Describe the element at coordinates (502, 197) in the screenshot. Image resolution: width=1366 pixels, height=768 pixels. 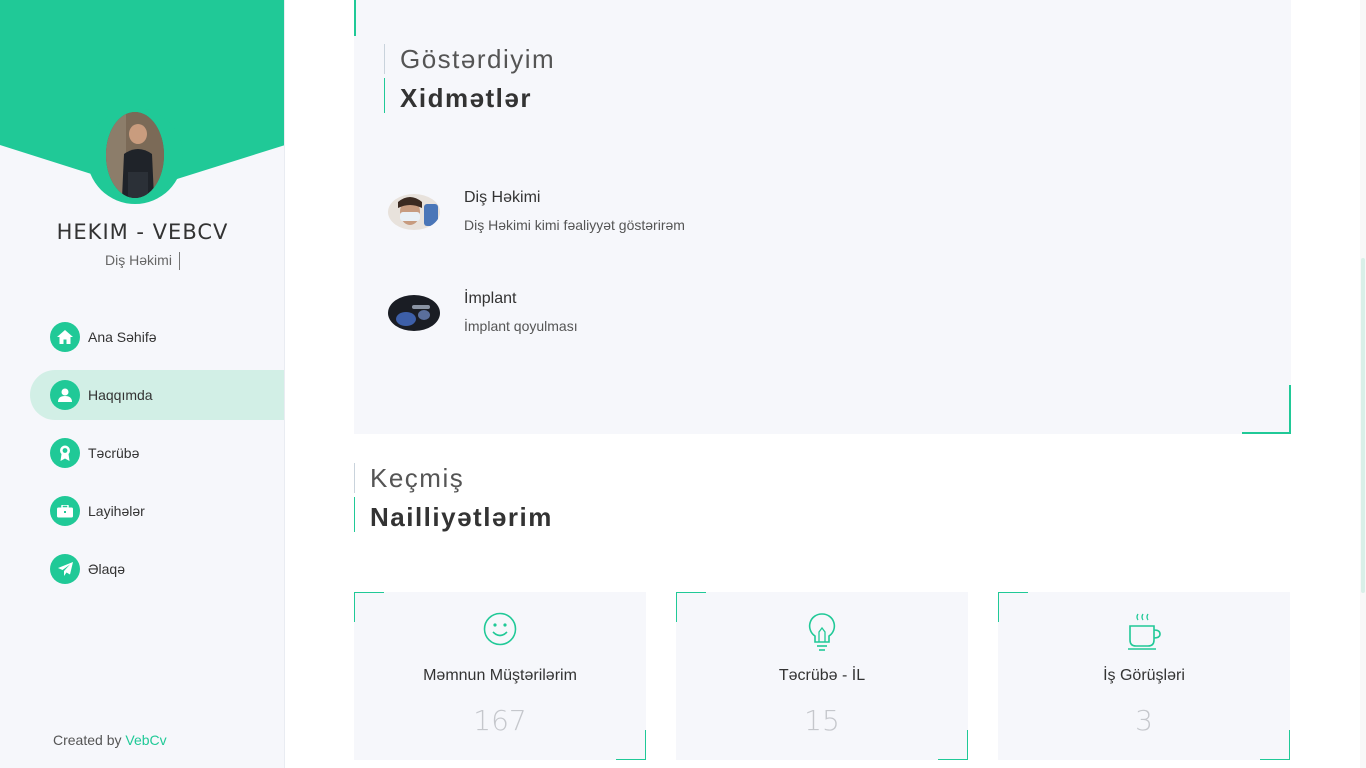
I see `service-title: Diş Həkimi` at that location.